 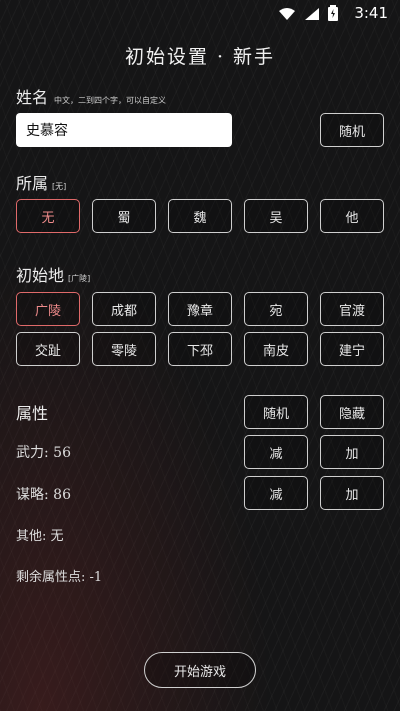 I want to click on remaining-points-row: 剩余属性点: -1, so click(x=59, y=577).